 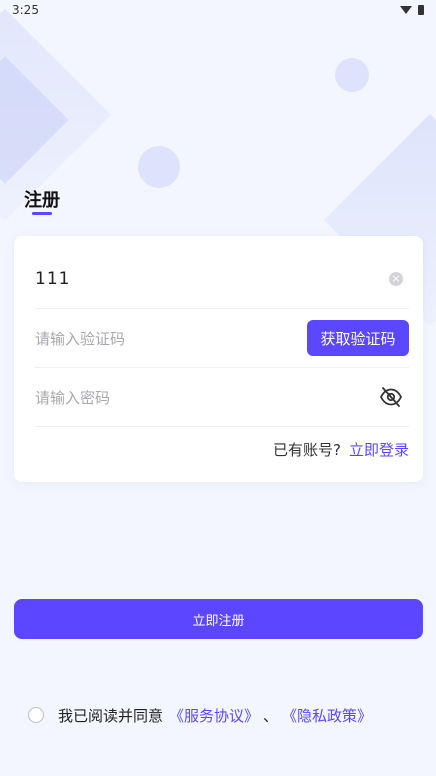 I want to click on agreement-text: 我已阅读并同意, so click(x=111, y=715).